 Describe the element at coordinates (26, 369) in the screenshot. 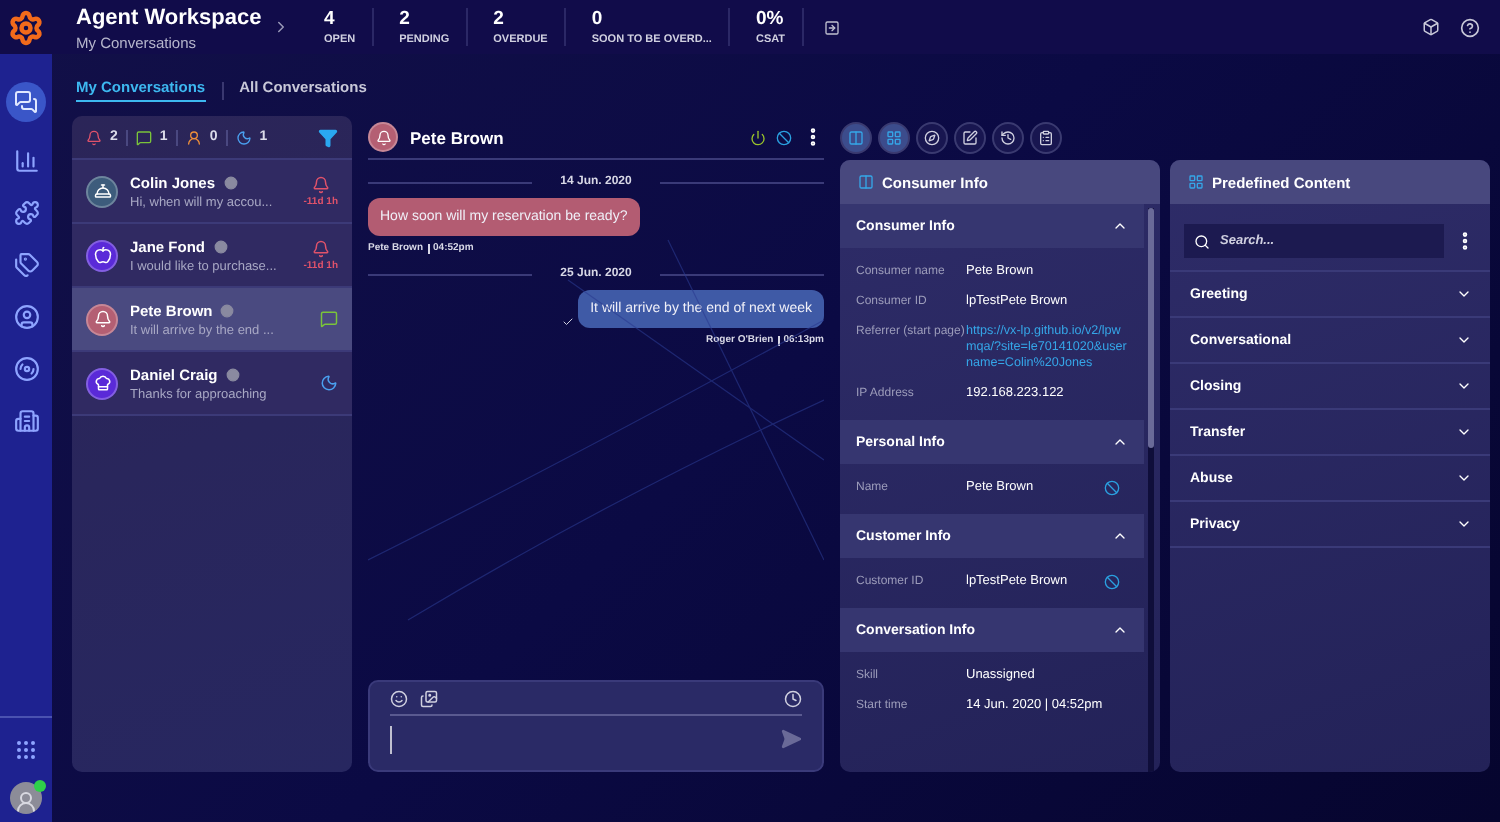

I see `disc-icon` at that location.